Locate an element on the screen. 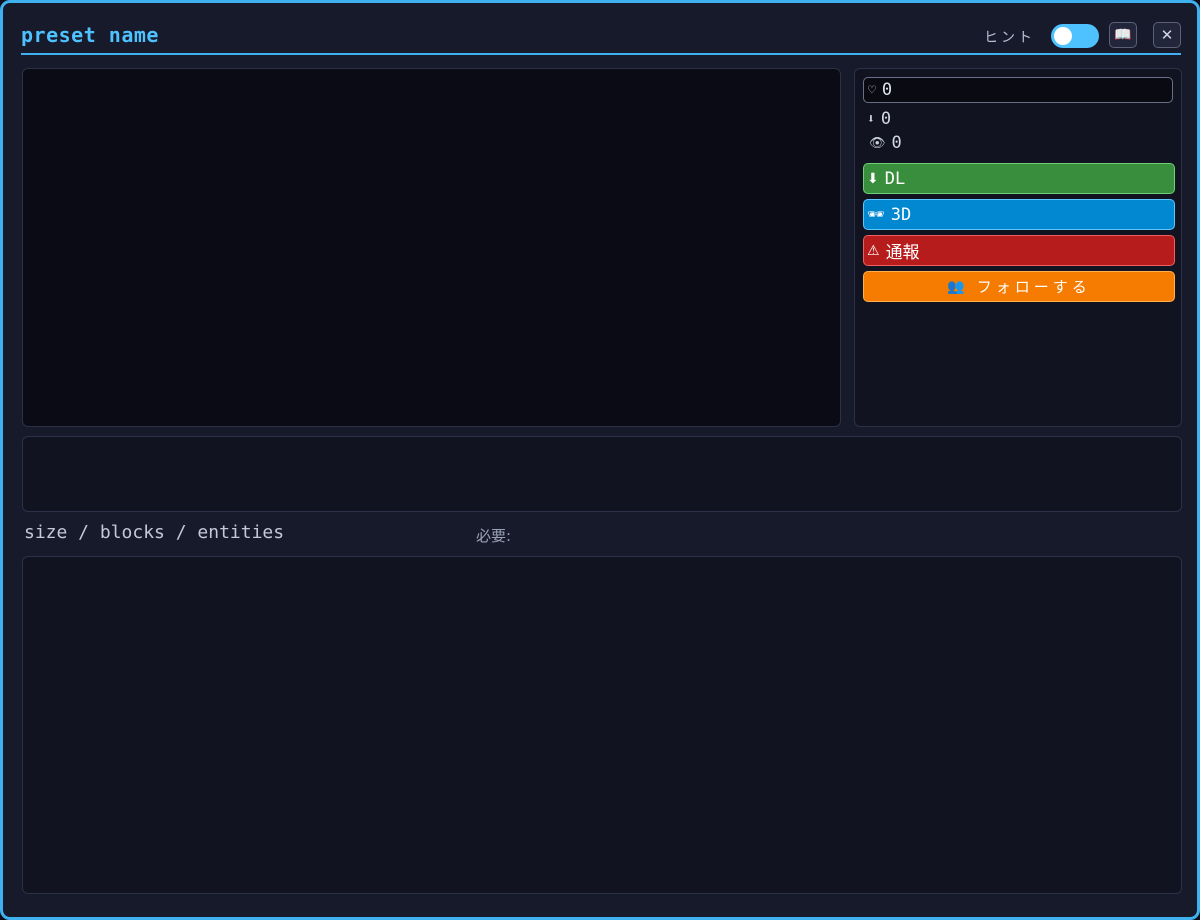  guide-button: 📖 is located at coordinates (1123, 35).